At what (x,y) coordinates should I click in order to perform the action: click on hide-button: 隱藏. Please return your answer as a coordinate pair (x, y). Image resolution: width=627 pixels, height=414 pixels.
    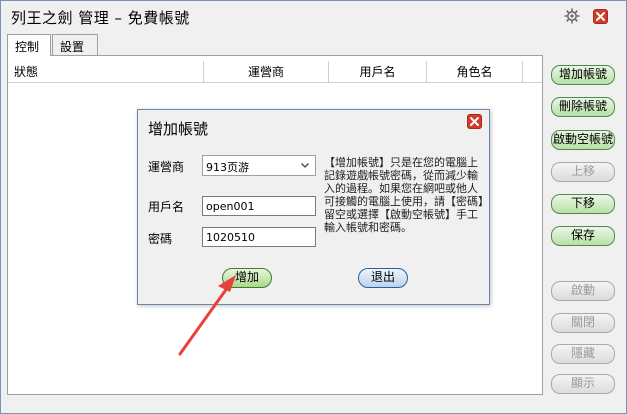
    Looking at the image, I should click on (583, 354).